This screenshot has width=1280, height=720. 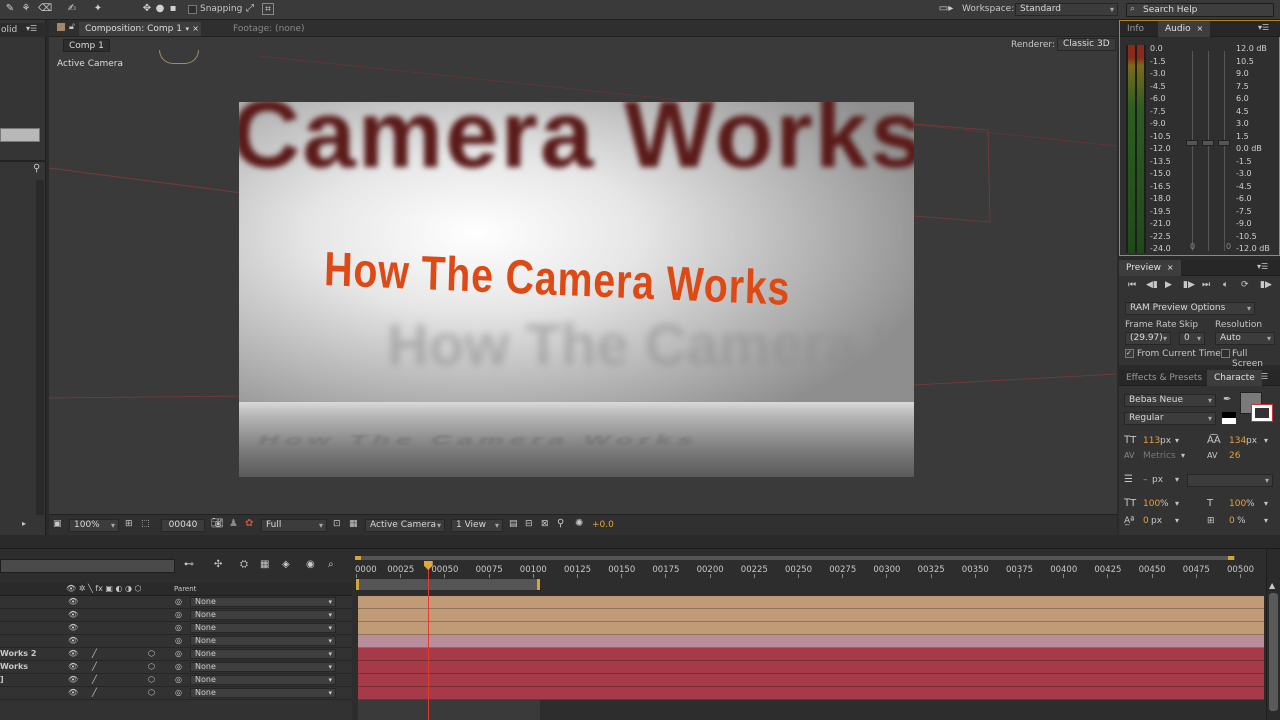 I want to click on snap-features-icon: ⌗, so click(x=268, y=9).